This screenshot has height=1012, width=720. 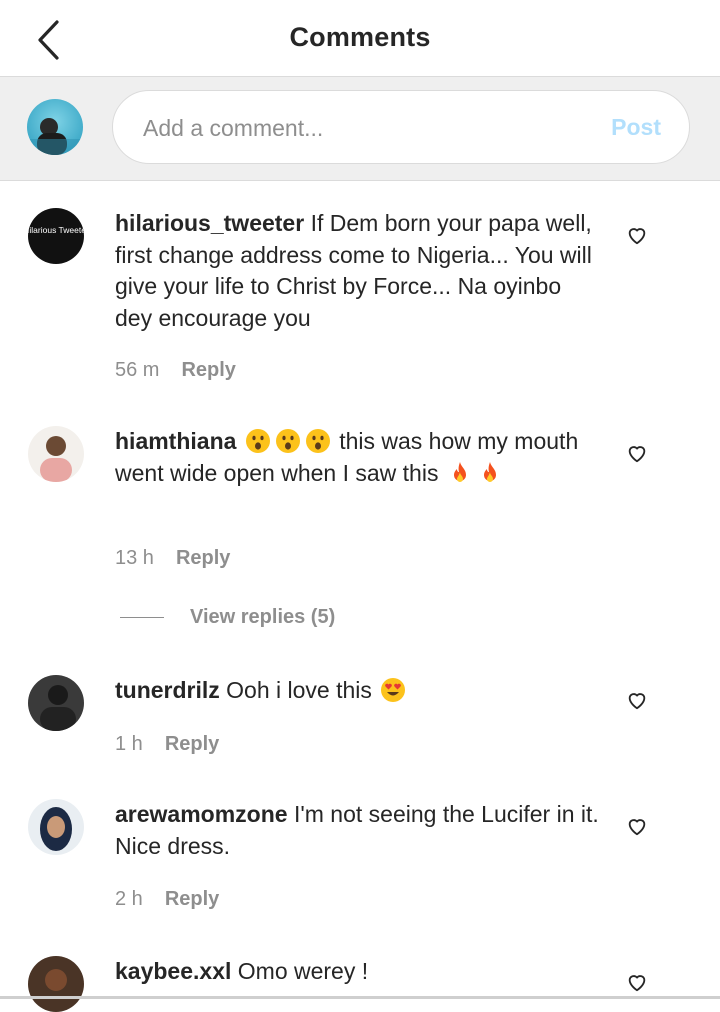 What do you see at coordinates (393, 690) in the screenshot?
I see `heart-eyes-emoji-icon` at bounding box center [393, 690].